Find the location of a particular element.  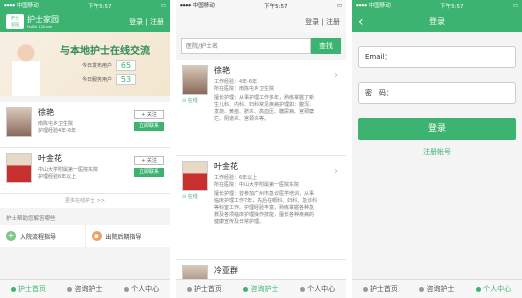

search-button: 查找 is located at coordinates (326, 46).